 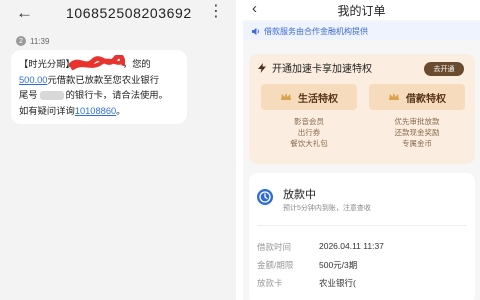 I want to click on page-title: 我的订单, so click(x=361, y=11).